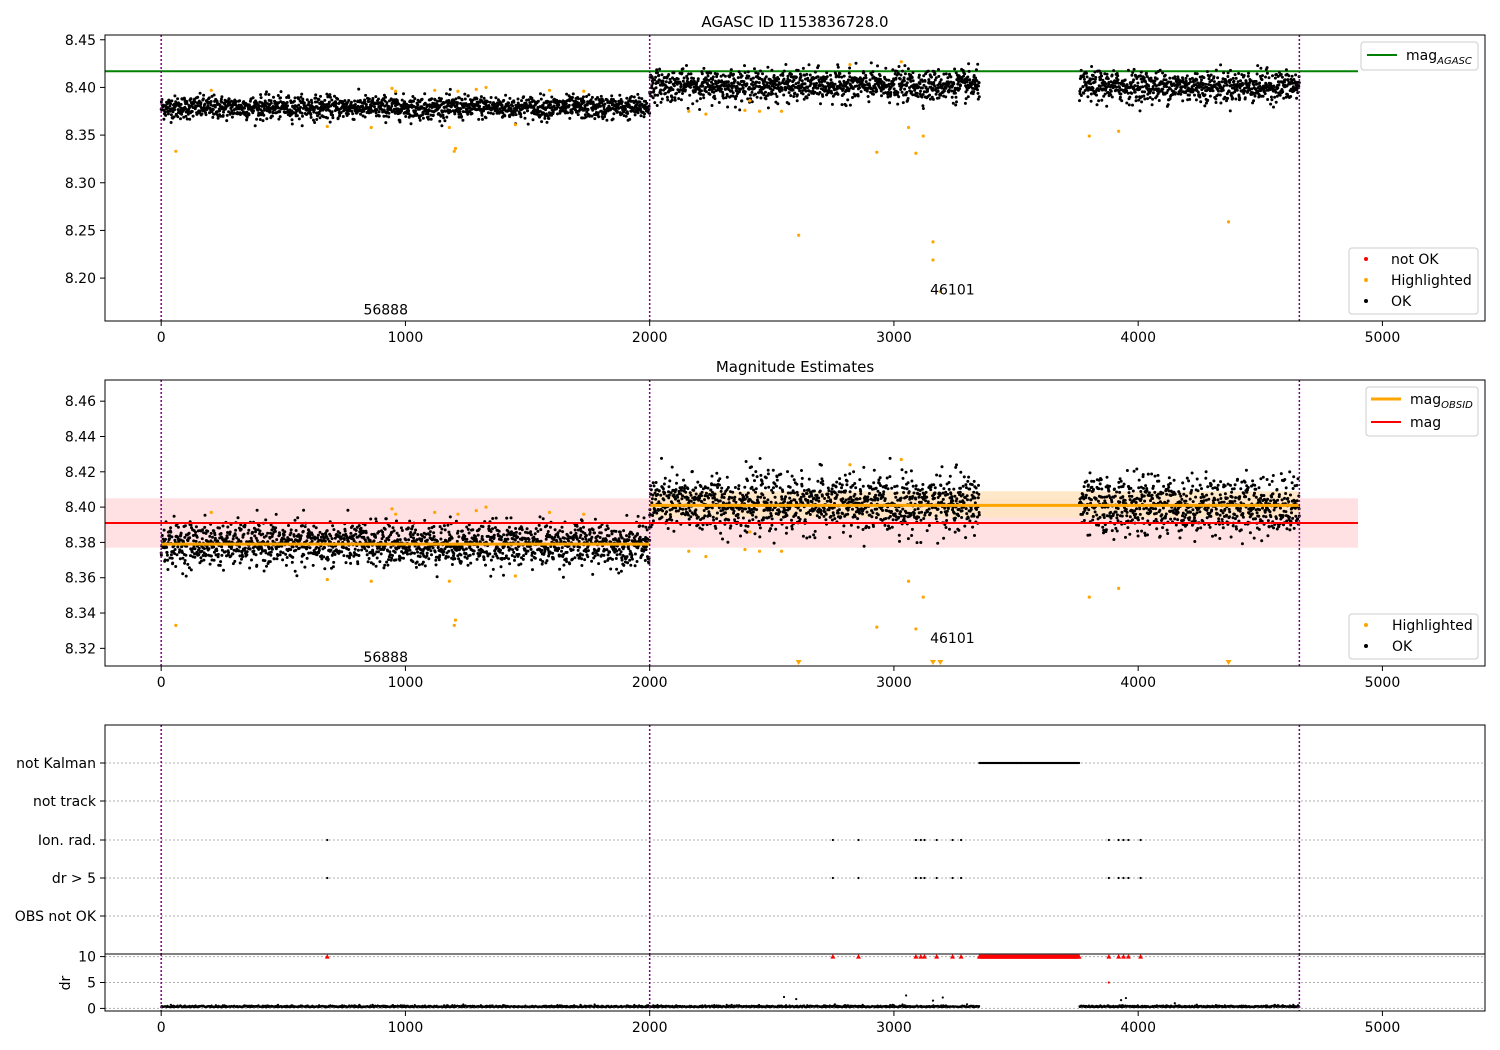 Image resolution: width=1500 pixels, height=1050 pixels. What do you see at coordinates (1431, 281) in the screenshot?
I see `legend-highlighted-label: Highlighted` at bounding box center [1431, 281].